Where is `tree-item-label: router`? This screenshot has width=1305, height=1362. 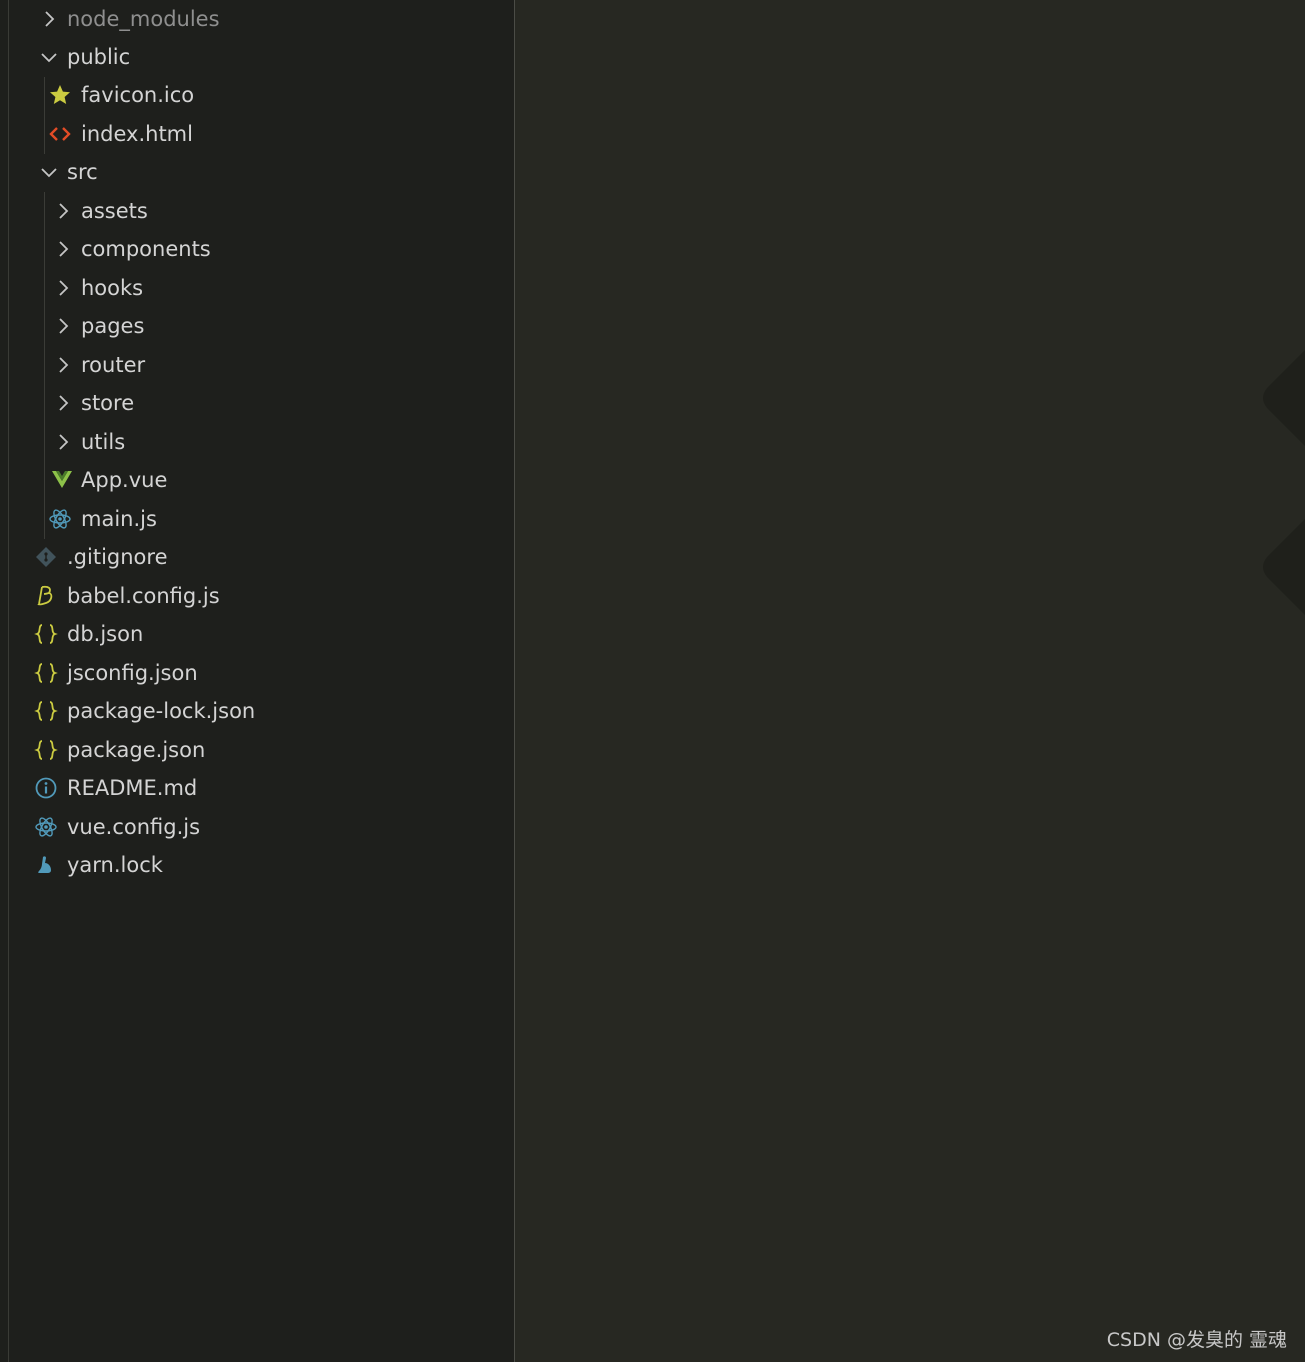
tree-item-label: router is located at coordinates (113, 365).